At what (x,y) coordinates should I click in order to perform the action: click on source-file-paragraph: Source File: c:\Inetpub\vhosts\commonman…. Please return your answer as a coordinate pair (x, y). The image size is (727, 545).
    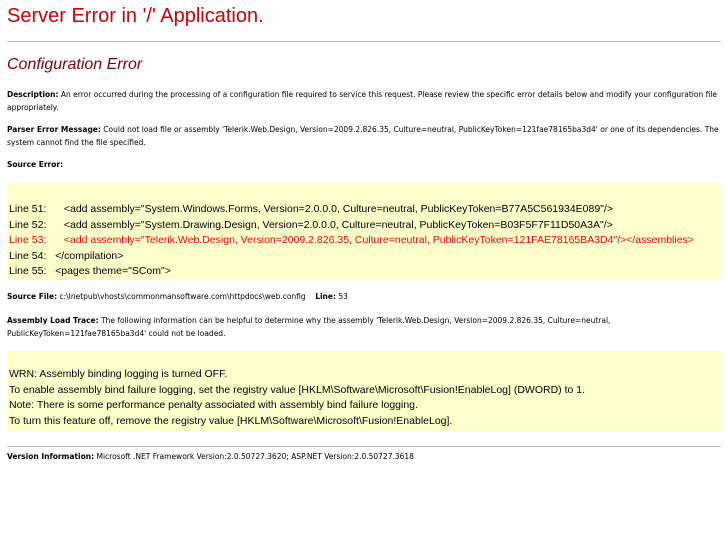
    Looking at the image, I should click on (365, 296).